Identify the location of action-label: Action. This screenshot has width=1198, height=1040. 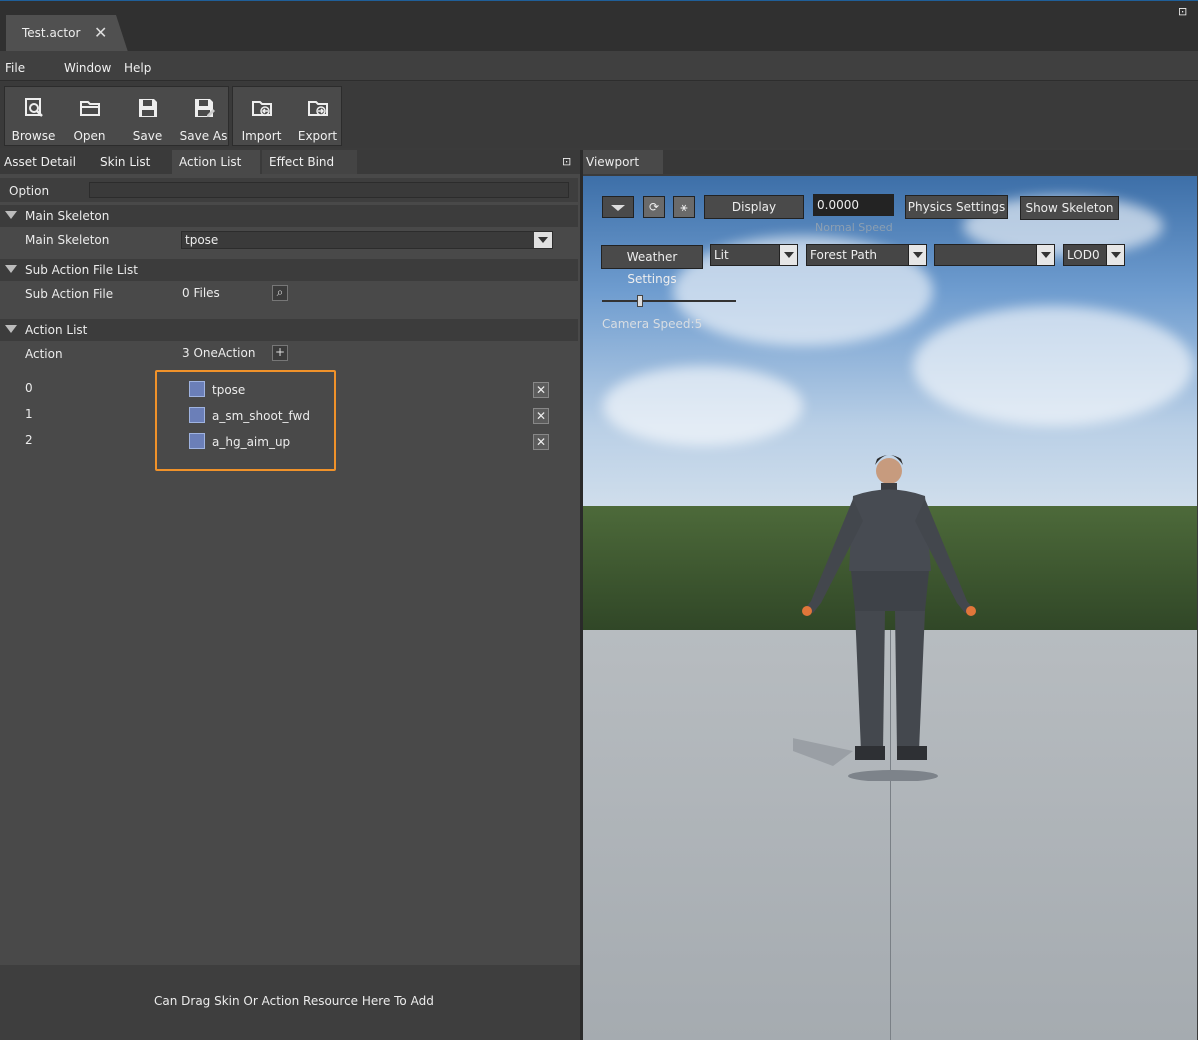
(44, 354).